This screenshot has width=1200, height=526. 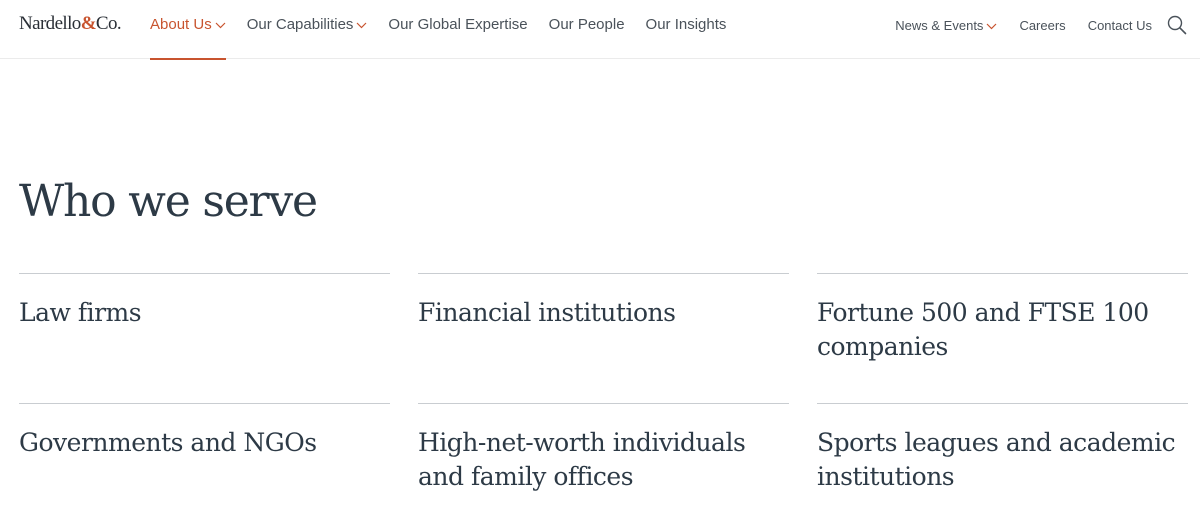 I want to click on nav-news-events-label: News & Events, so click(x=939, y=25).